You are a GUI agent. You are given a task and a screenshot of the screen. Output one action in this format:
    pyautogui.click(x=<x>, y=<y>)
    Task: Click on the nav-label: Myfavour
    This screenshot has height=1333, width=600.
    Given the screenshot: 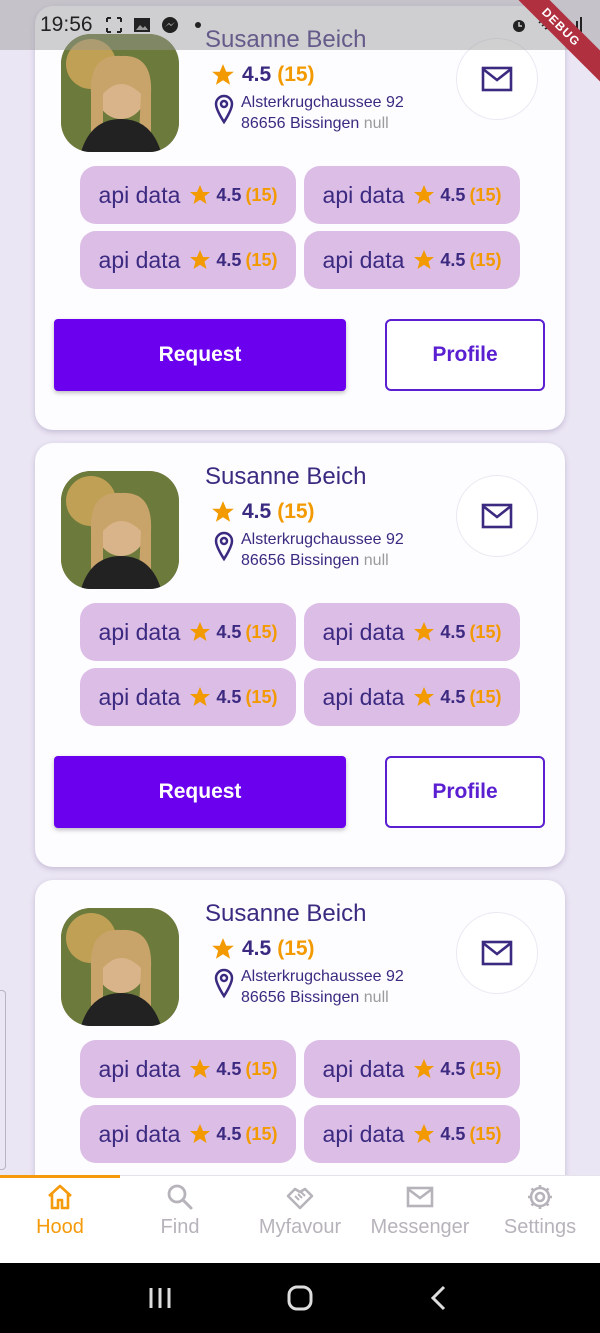 What is the action you would take?
    pyautogui.click(x=300, y=1227)
    